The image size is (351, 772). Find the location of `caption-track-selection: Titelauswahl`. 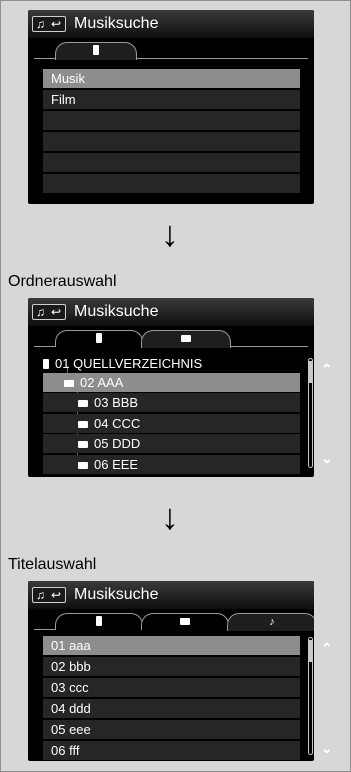

caption-track-selection: Titelauswahl is located at coordinates (52, 564).